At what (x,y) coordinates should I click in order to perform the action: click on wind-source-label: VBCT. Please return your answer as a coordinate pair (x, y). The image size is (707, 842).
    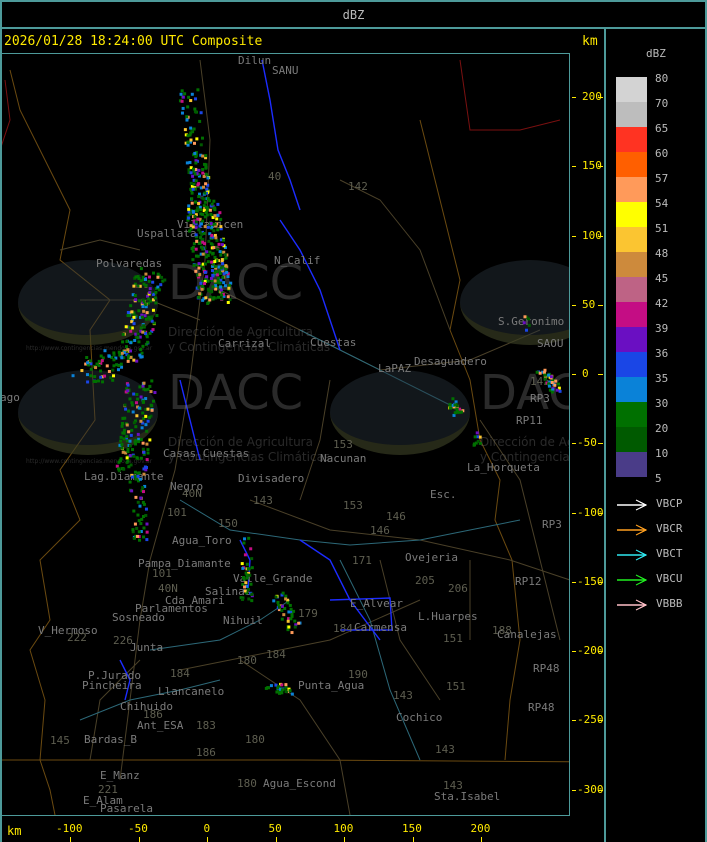
    Looking at the image, I should click on (669, 553).